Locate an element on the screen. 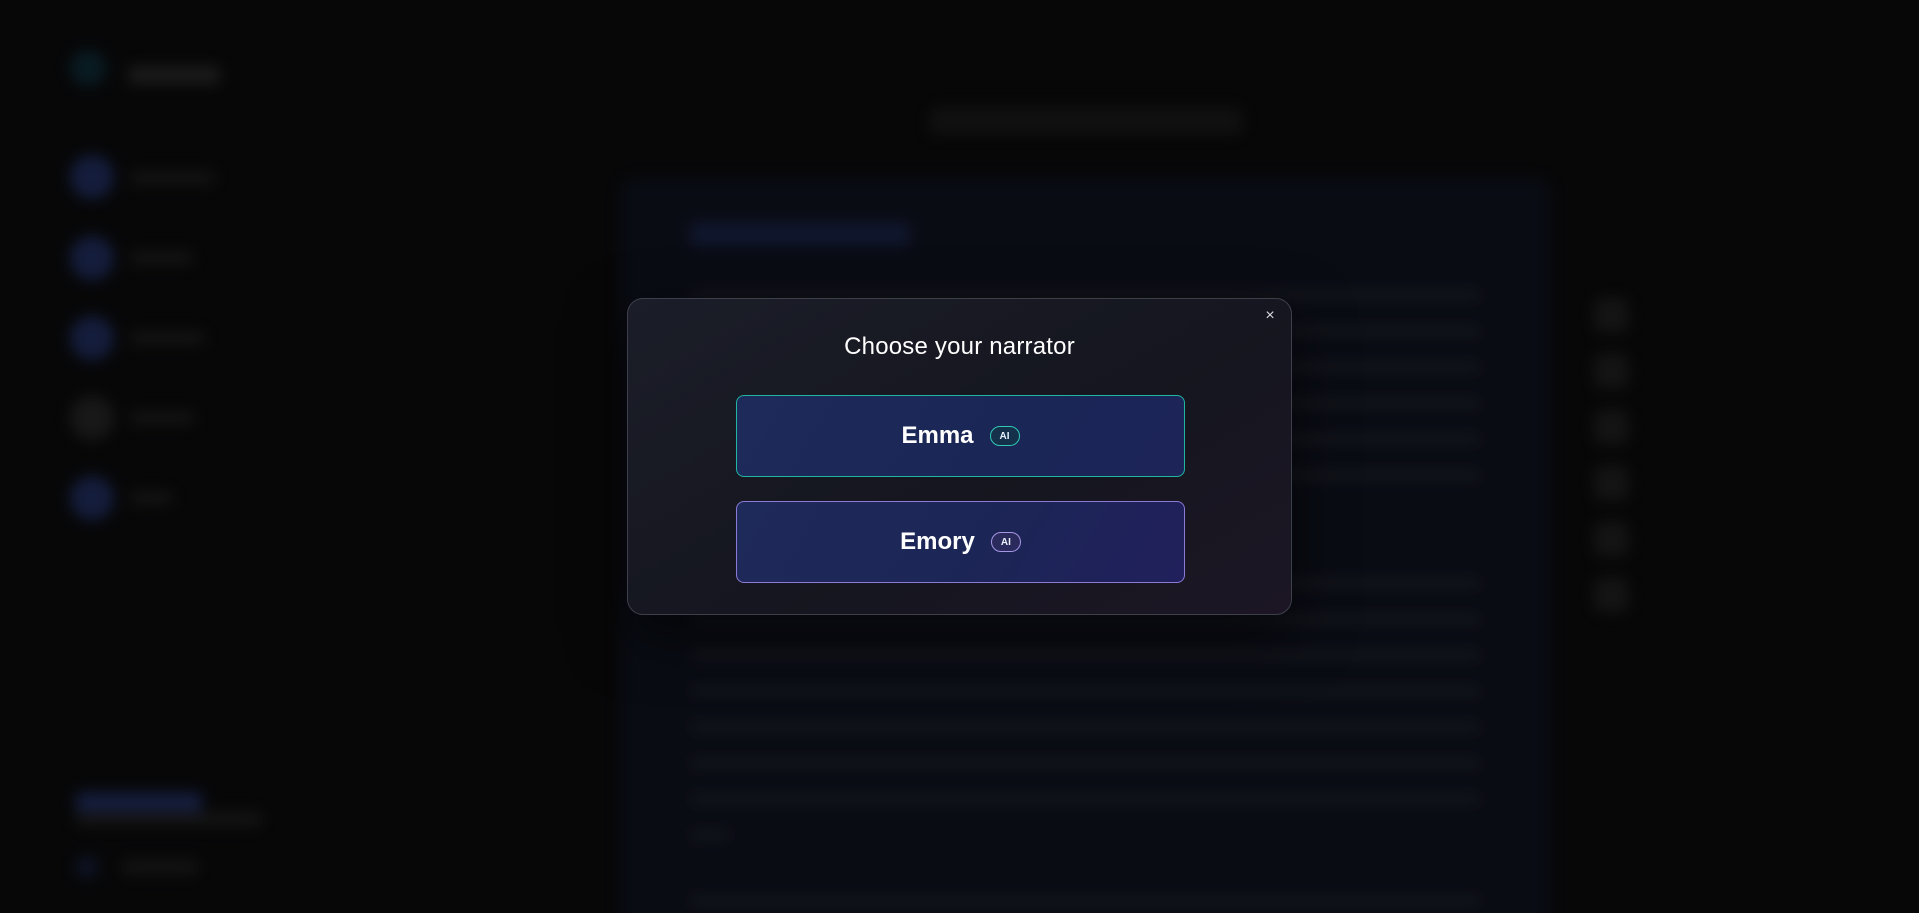  narrator-dialog: × Choose your narrator Emma AI Emory AI is located at coordinates (959, 456).